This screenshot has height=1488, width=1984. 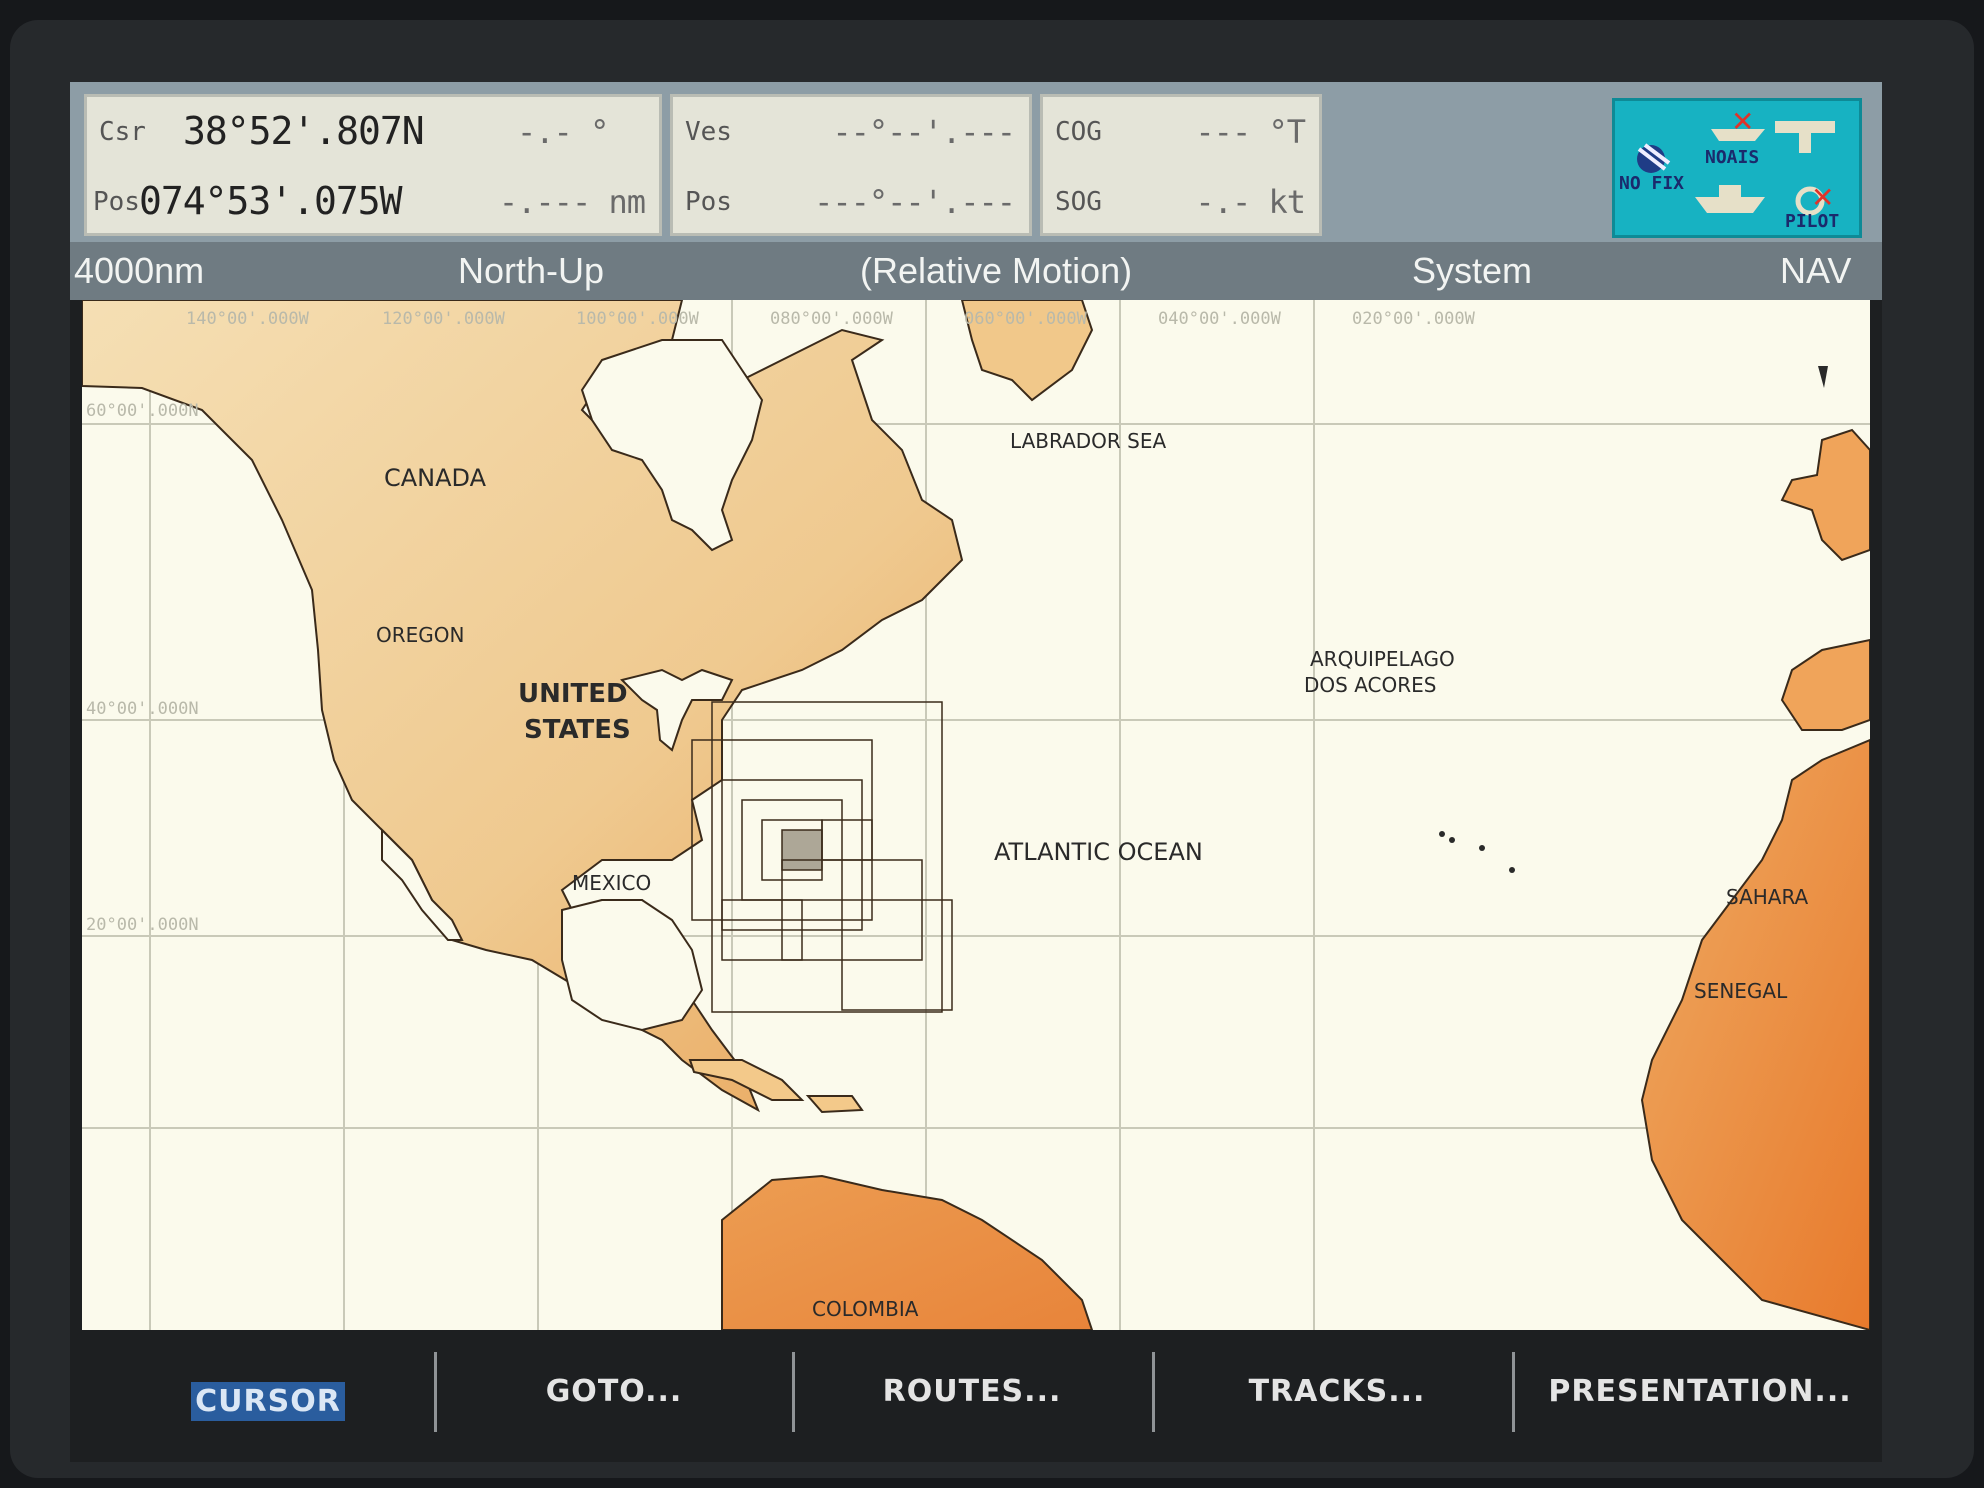 What do you see at coordinates (1181, 165) in the screenshot?
I see `cog-sog-panel: COG --- °T SOG -.- kt` at bounding box center [1181, 165].